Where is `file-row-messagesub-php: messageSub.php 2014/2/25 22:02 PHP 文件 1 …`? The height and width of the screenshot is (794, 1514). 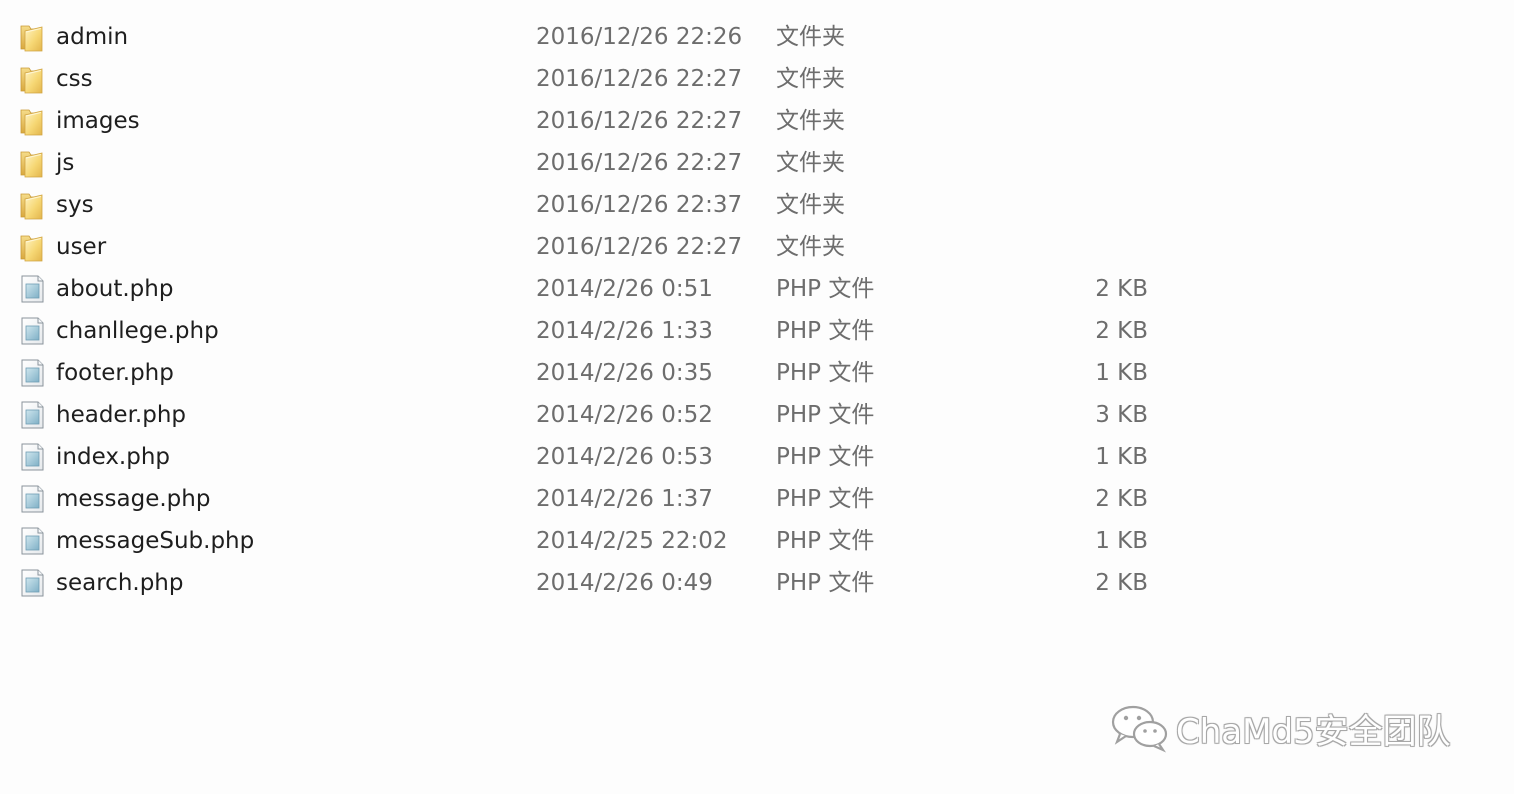
file-row-messagesub-php: messageSub.php 2014/2/25 22:02 PHP 文件 1 … is located at coordinates (757, 541).